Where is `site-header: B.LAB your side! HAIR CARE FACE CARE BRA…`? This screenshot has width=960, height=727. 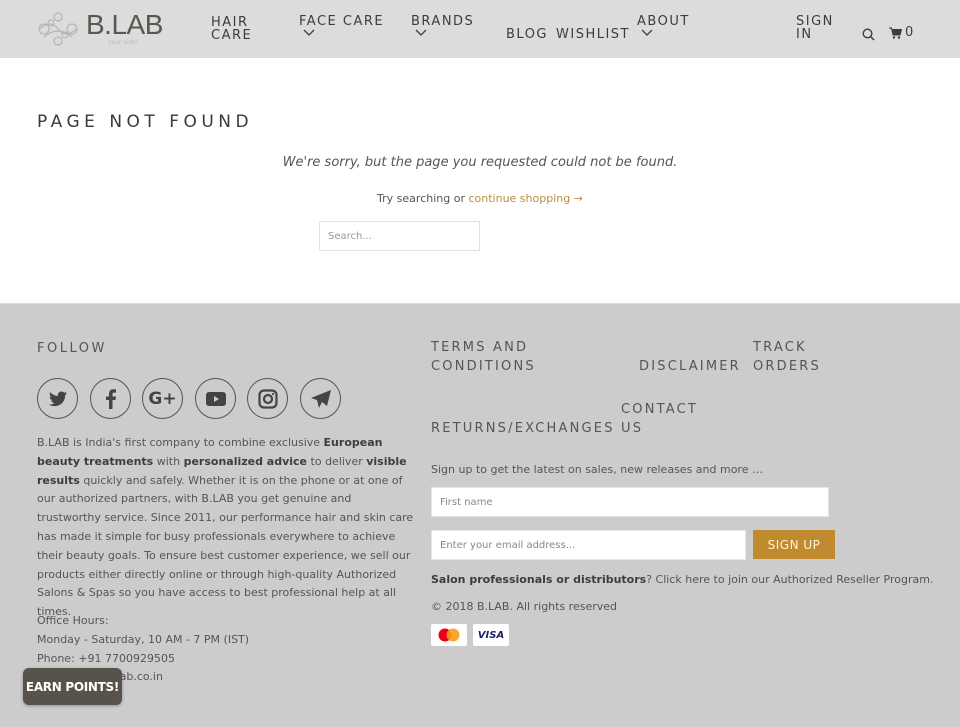
site-header: B.LAB your side! HAIR CARE FACE CARE BRA… is located at coordinates (480, 29).